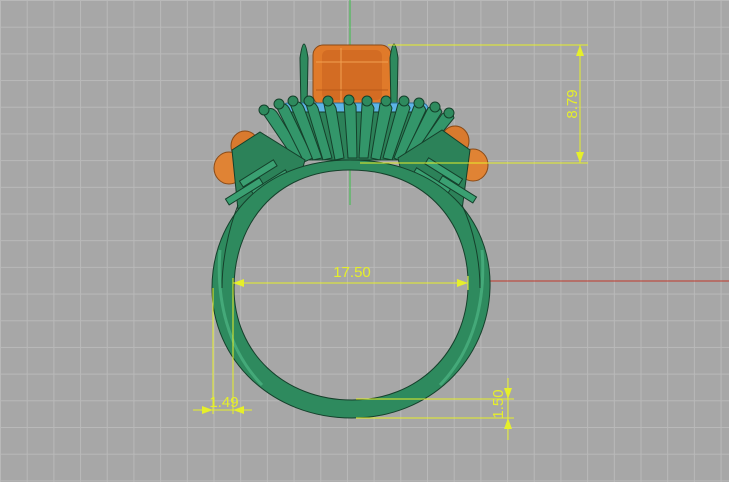  What do you see at coordinates (352, 272) in the screenshot?
I see `dim-inner-diameter-label: 17.50` at bounding box center [352, 272].